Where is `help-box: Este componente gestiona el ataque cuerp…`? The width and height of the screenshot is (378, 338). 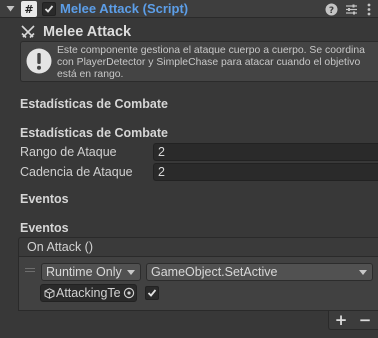
help-box: Este componente gestiona el ataque cuerp… is located at coordinates (199, 61).